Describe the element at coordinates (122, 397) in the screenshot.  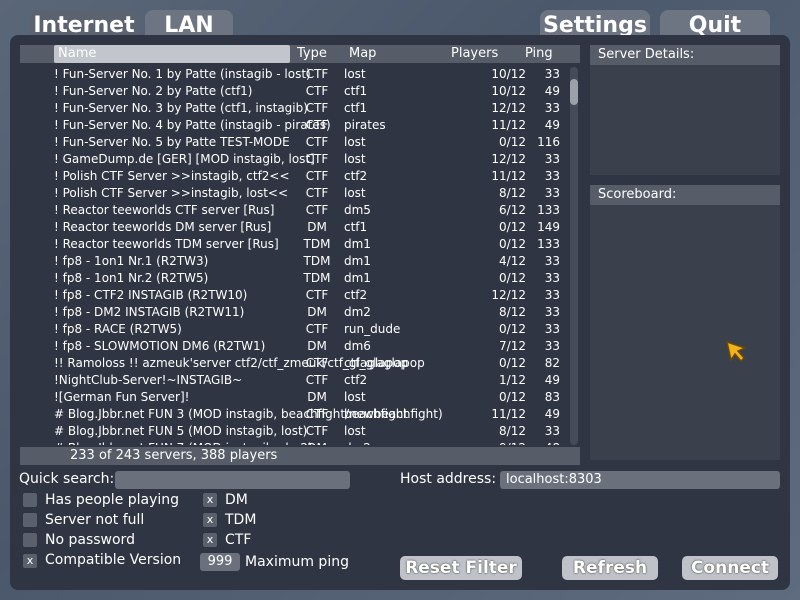
I see `server-name: ![German Fun Server]!` at that location.